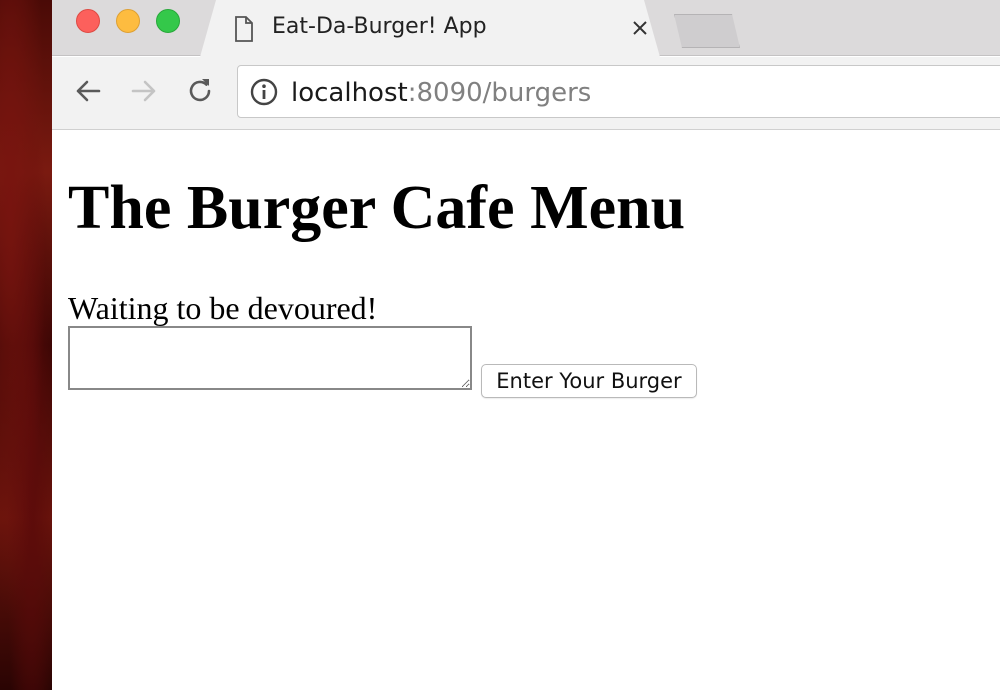 The width and height of the screenshot is (1000, 690). I want to click on window-maximize-button, so click(168, 21).